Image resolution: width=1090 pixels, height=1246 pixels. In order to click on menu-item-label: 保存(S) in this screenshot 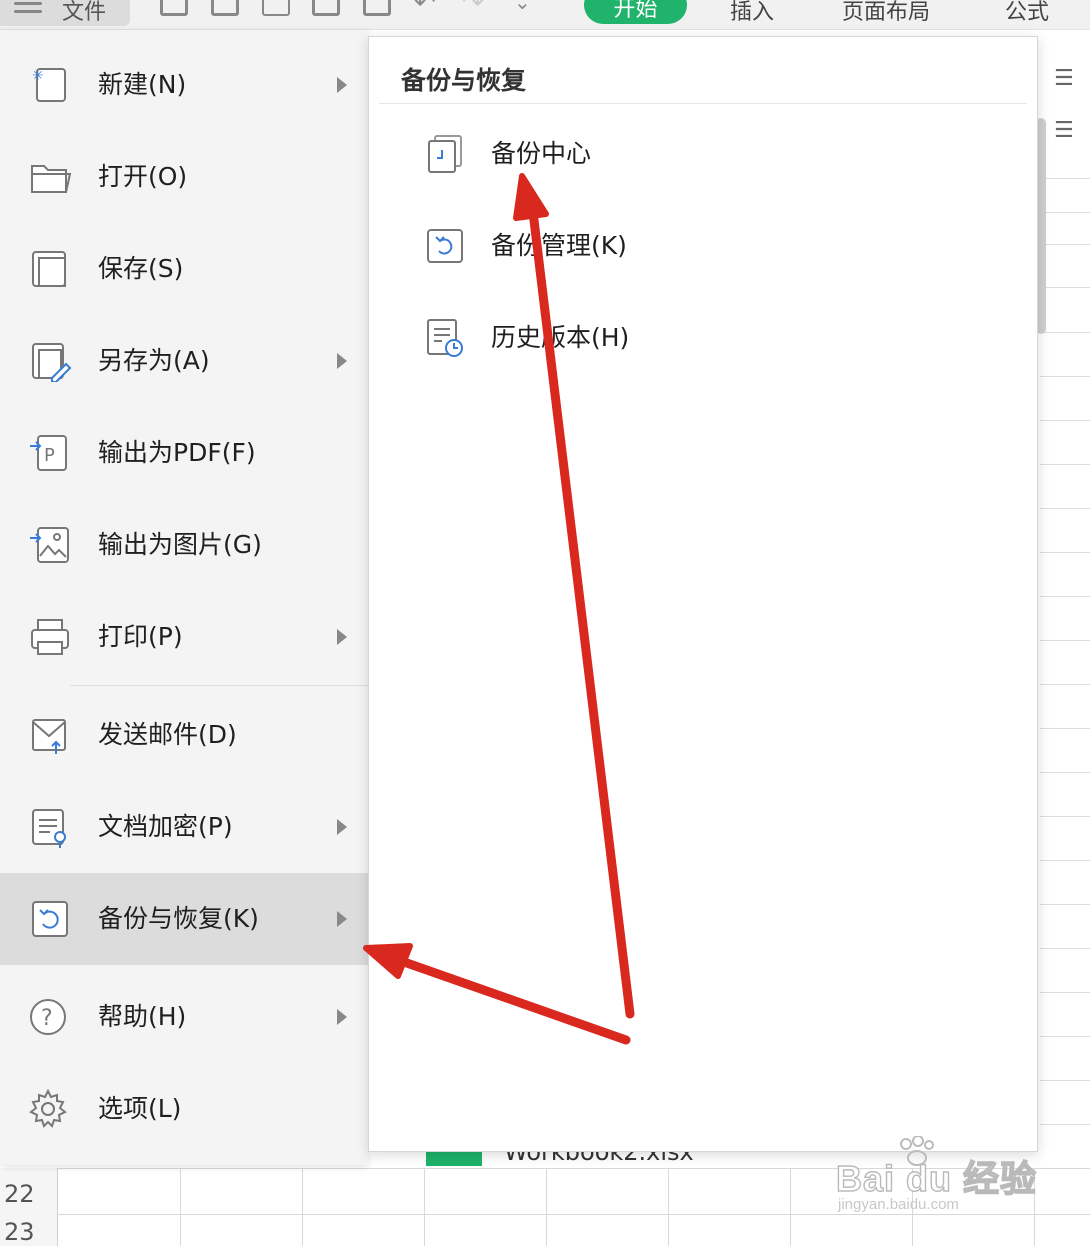, I will do `click(141, 268)`.